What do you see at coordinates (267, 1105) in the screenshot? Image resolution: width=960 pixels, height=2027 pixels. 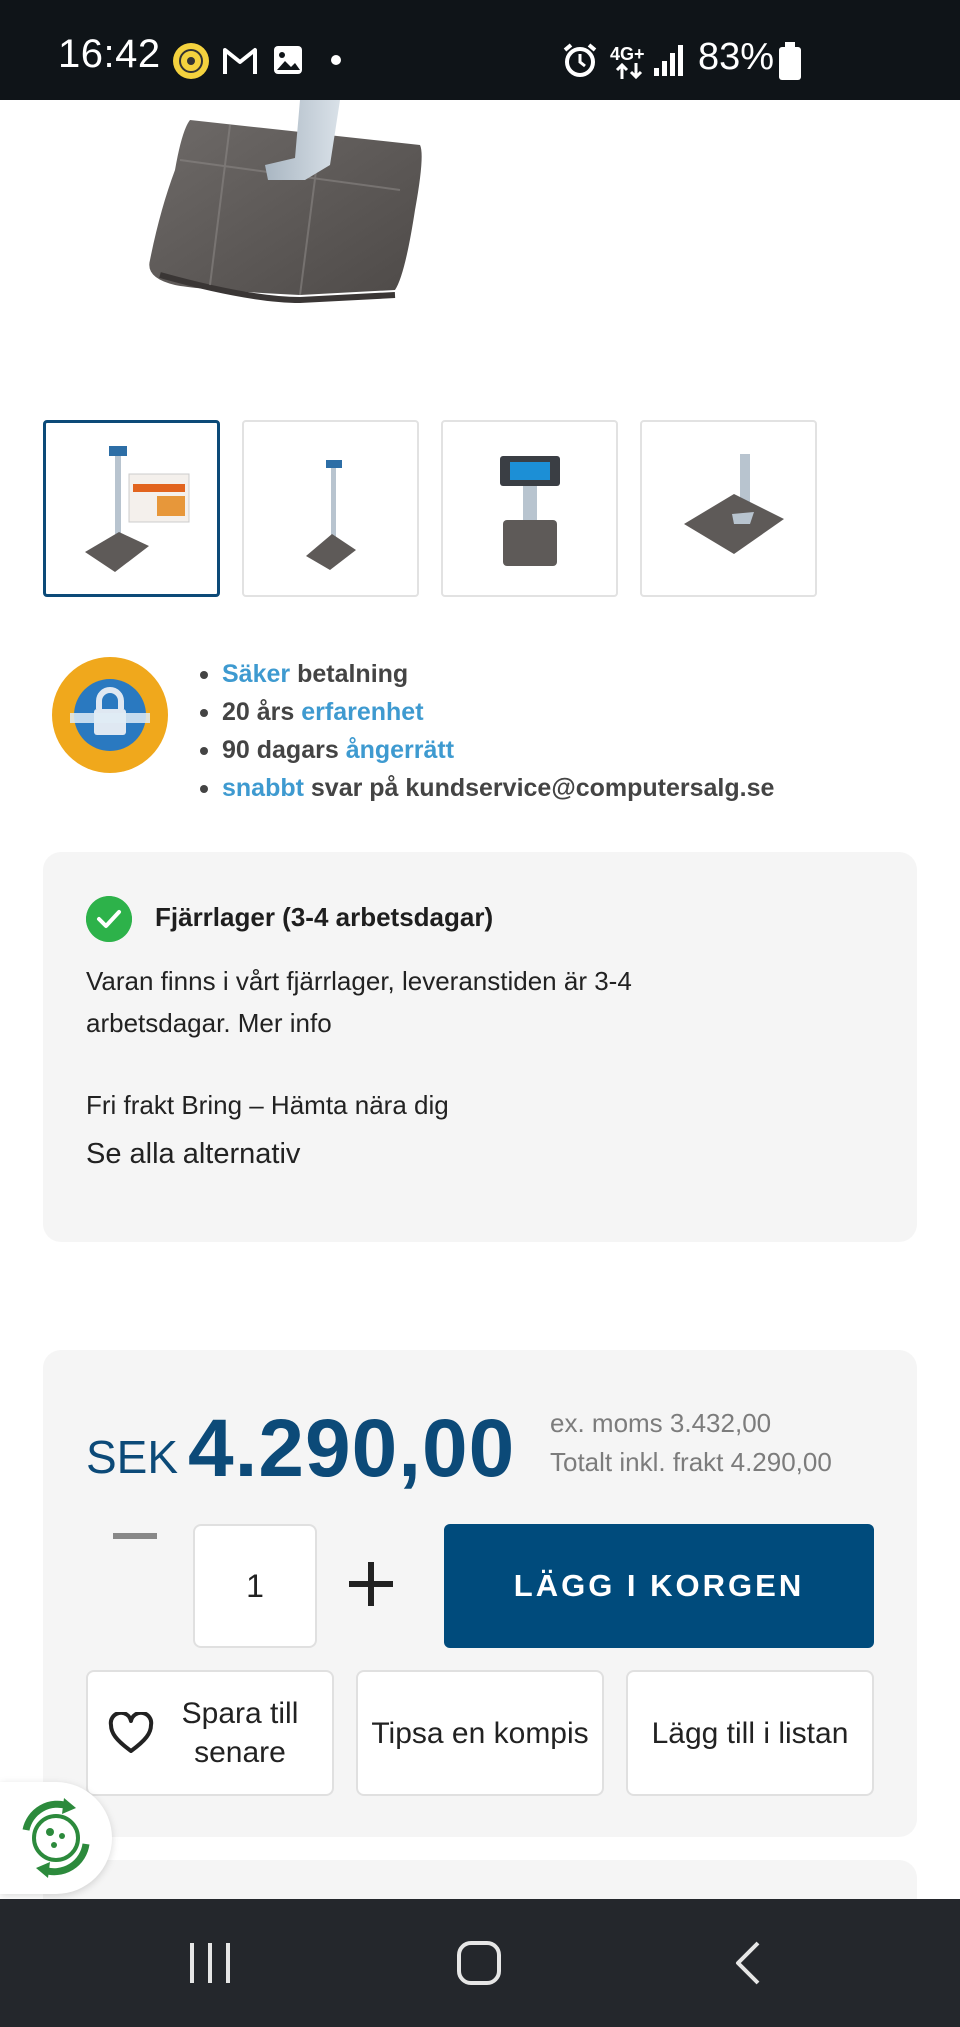 I see `shipping-option: Fri frakt Bring – Hämta nära dig` at bounding box center [267, 1105].